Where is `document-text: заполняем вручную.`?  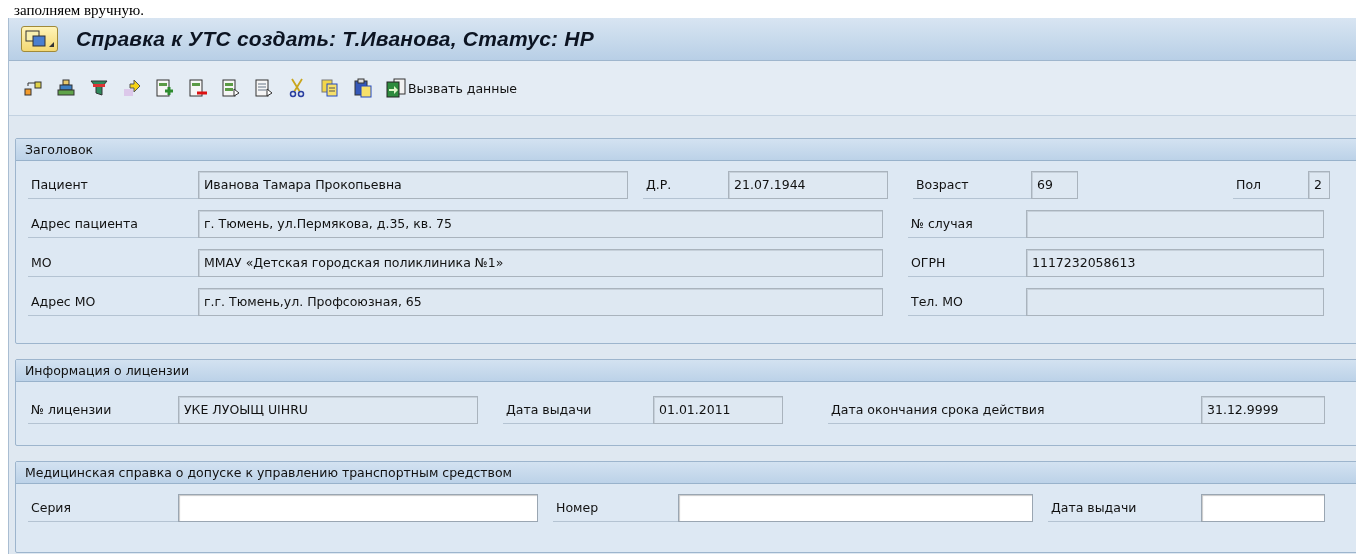 document-text: заполняем вручную. is located at coordinates (79, 10).